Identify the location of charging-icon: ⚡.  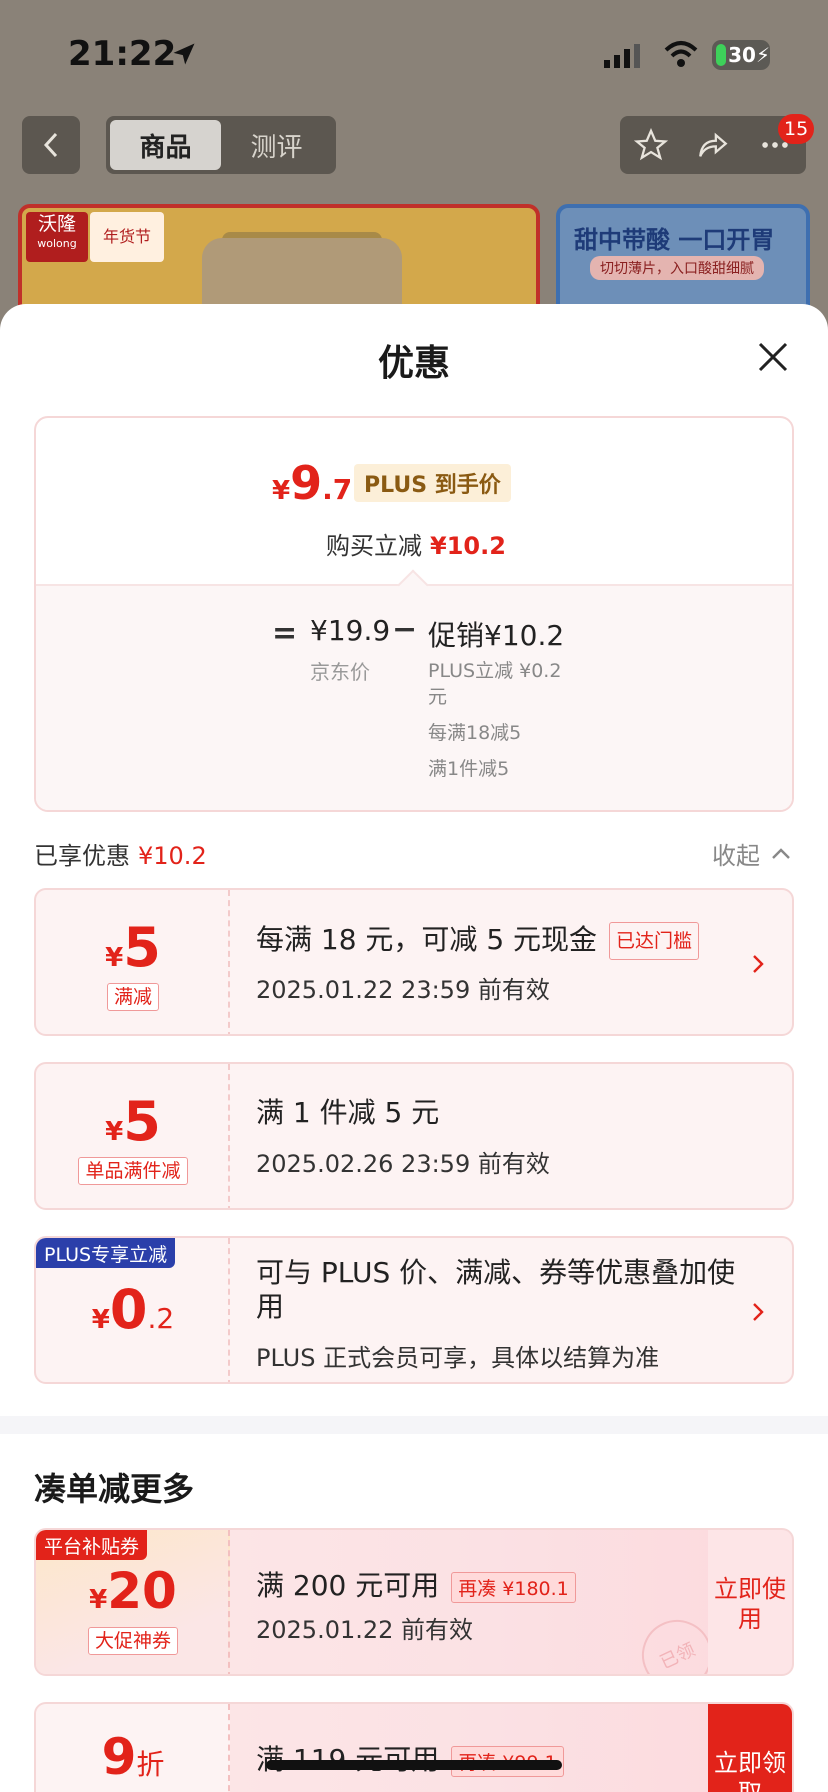
(762, 55).